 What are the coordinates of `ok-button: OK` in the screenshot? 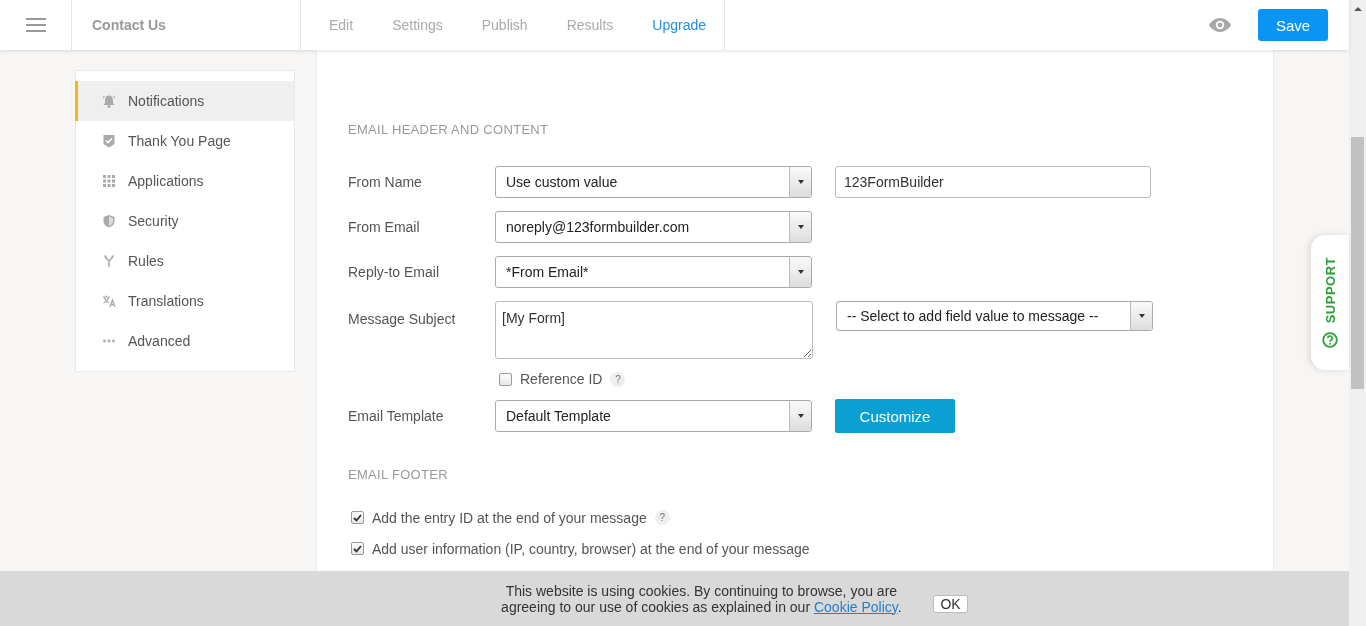 It's located at (950, 604).